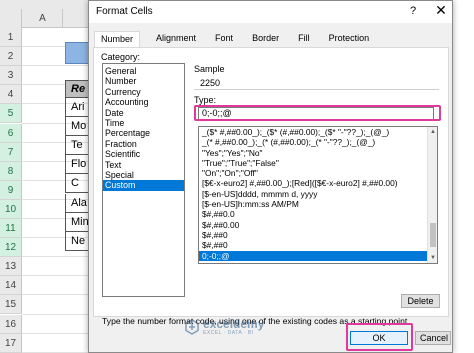 This screenshot has width=474, height=353. I want to click on close-button: ✕, so click(441, 10).